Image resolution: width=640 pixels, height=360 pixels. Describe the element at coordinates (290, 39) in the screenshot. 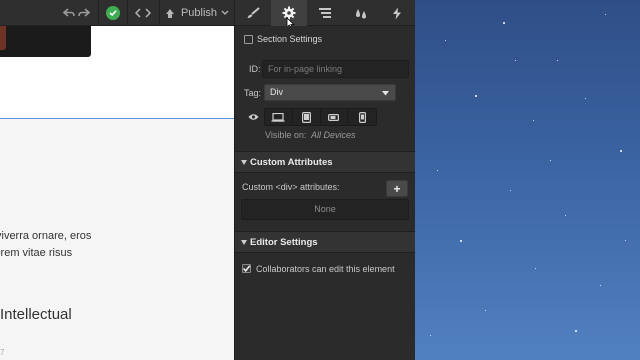

I see `section-settings-label: Section Settings` at that location.